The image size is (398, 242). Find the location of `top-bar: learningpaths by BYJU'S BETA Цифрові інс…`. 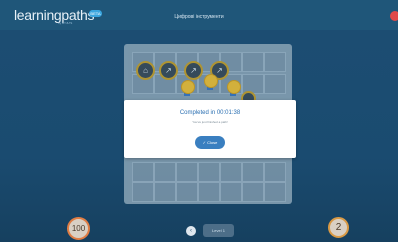

top-bar: learningpaths by BYJU'S BETA Цифрові інс… is located at coordinates (199, 15).